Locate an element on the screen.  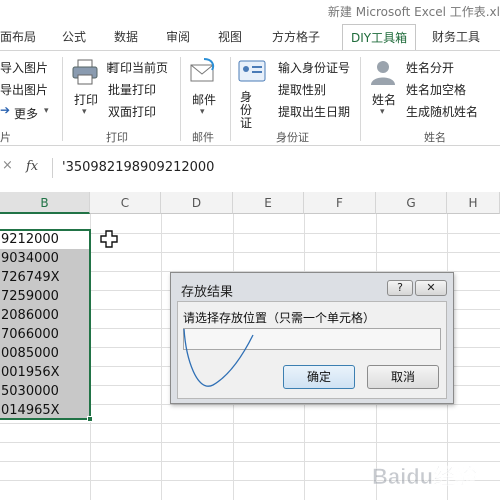
tab-formulas: 公式 is located at coordinates (74, 36).